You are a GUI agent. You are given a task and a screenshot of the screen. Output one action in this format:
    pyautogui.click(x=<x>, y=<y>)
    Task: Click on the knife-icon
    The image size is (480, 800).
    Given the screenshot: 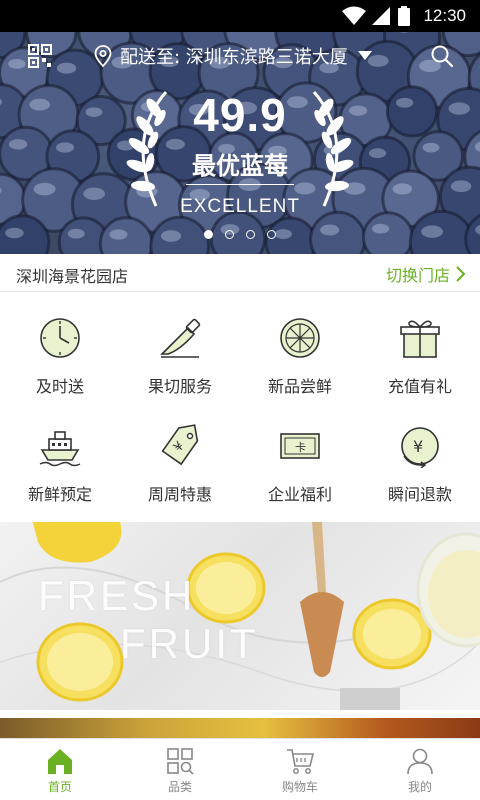 What is the action you would take?
    pyautogui.click(x=180, y=338)
    